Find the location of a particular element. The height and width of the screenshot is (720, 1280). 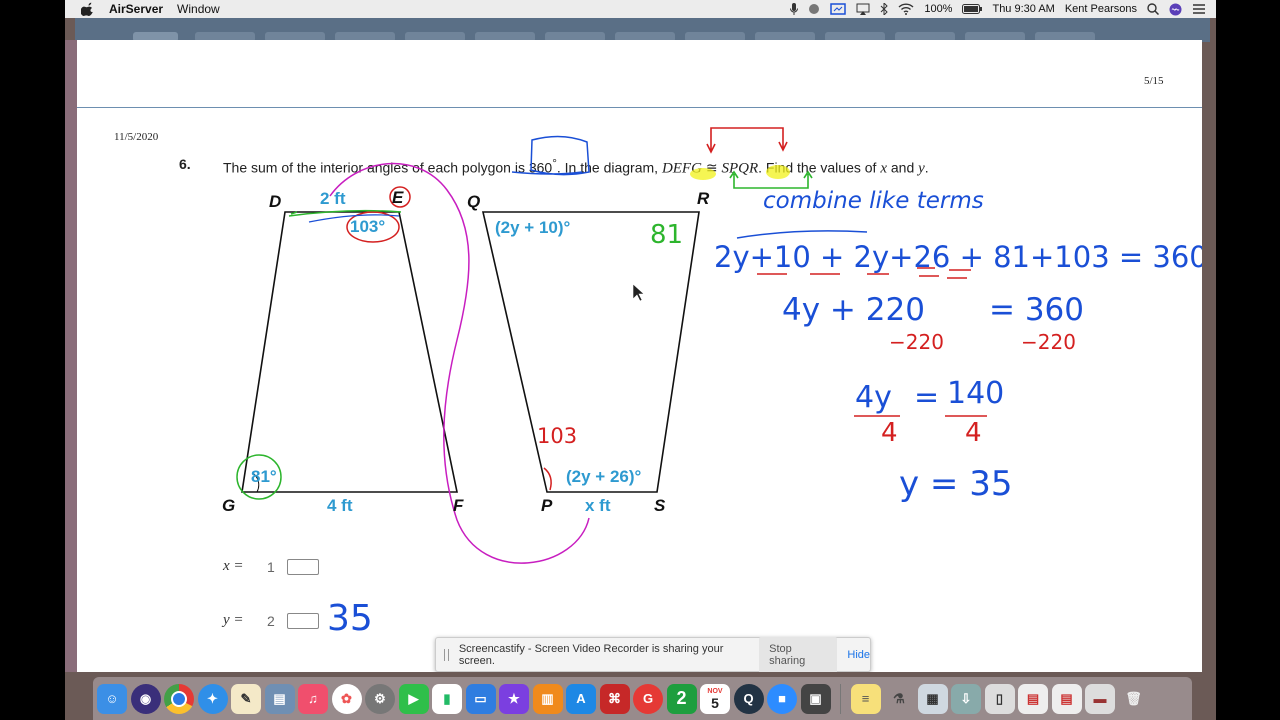

apple-menu-icon is located at coordinates (87, 9).